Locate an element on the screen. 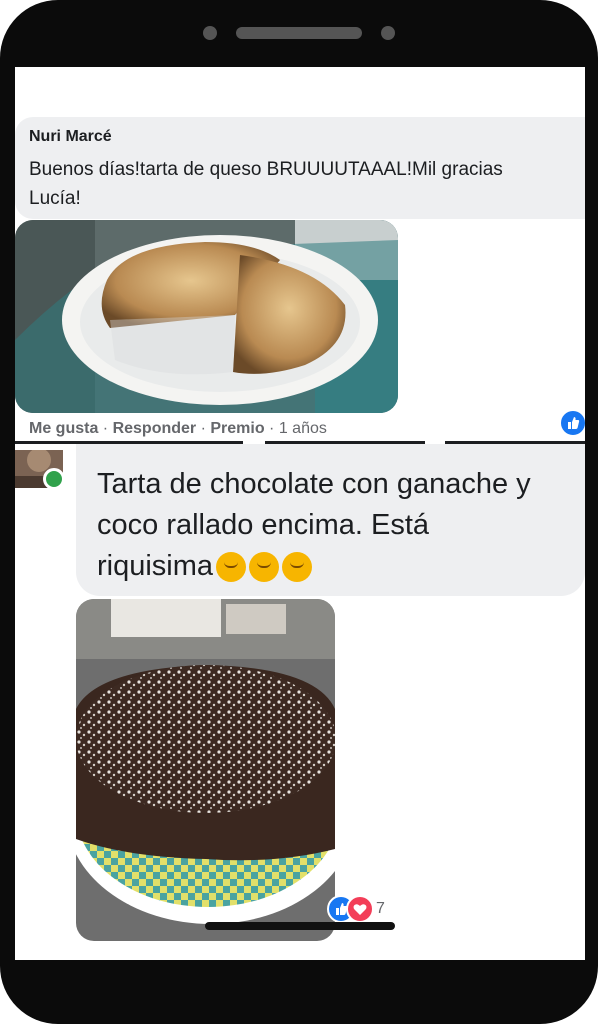  like-link: Me gusta is located at coordinates (63, 428).